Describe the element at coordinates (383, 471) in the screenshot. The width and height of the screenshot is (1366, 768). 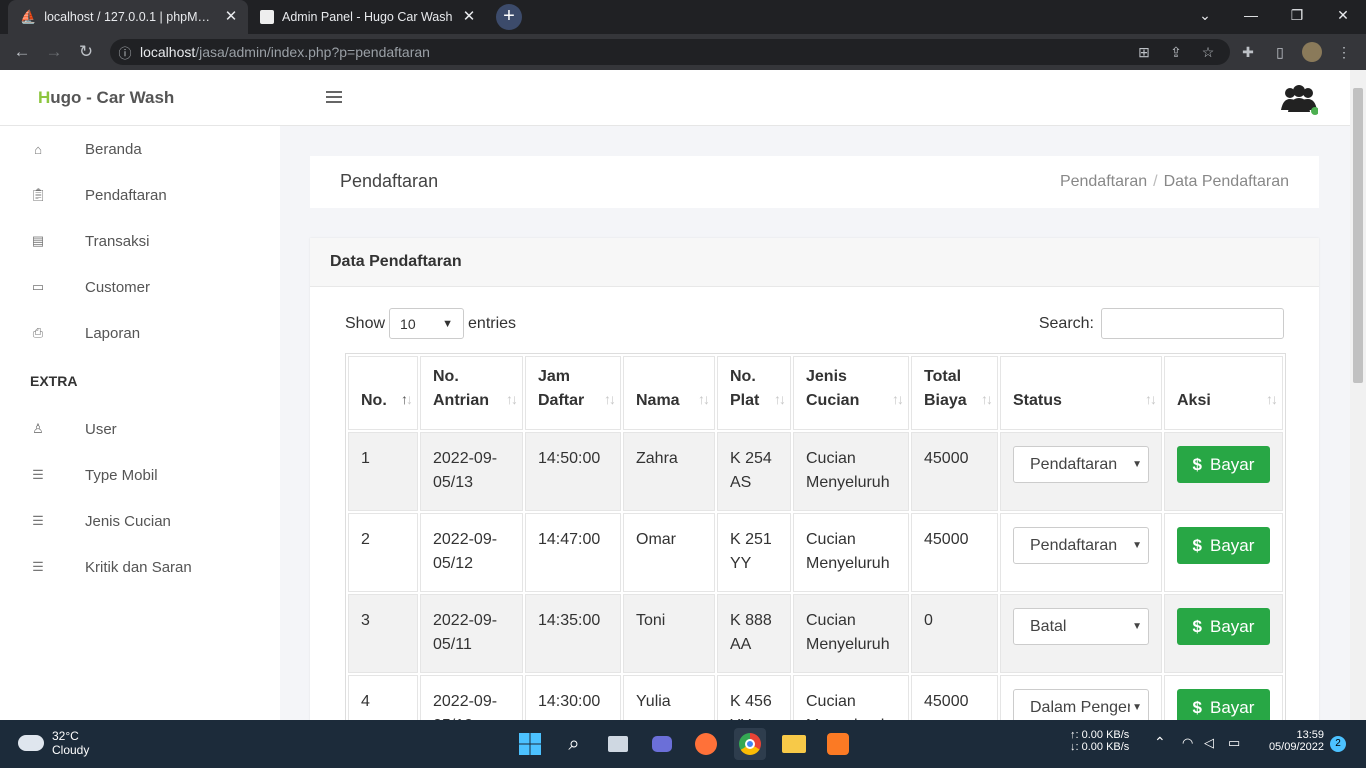
I see `cell-no: 1` at that location.